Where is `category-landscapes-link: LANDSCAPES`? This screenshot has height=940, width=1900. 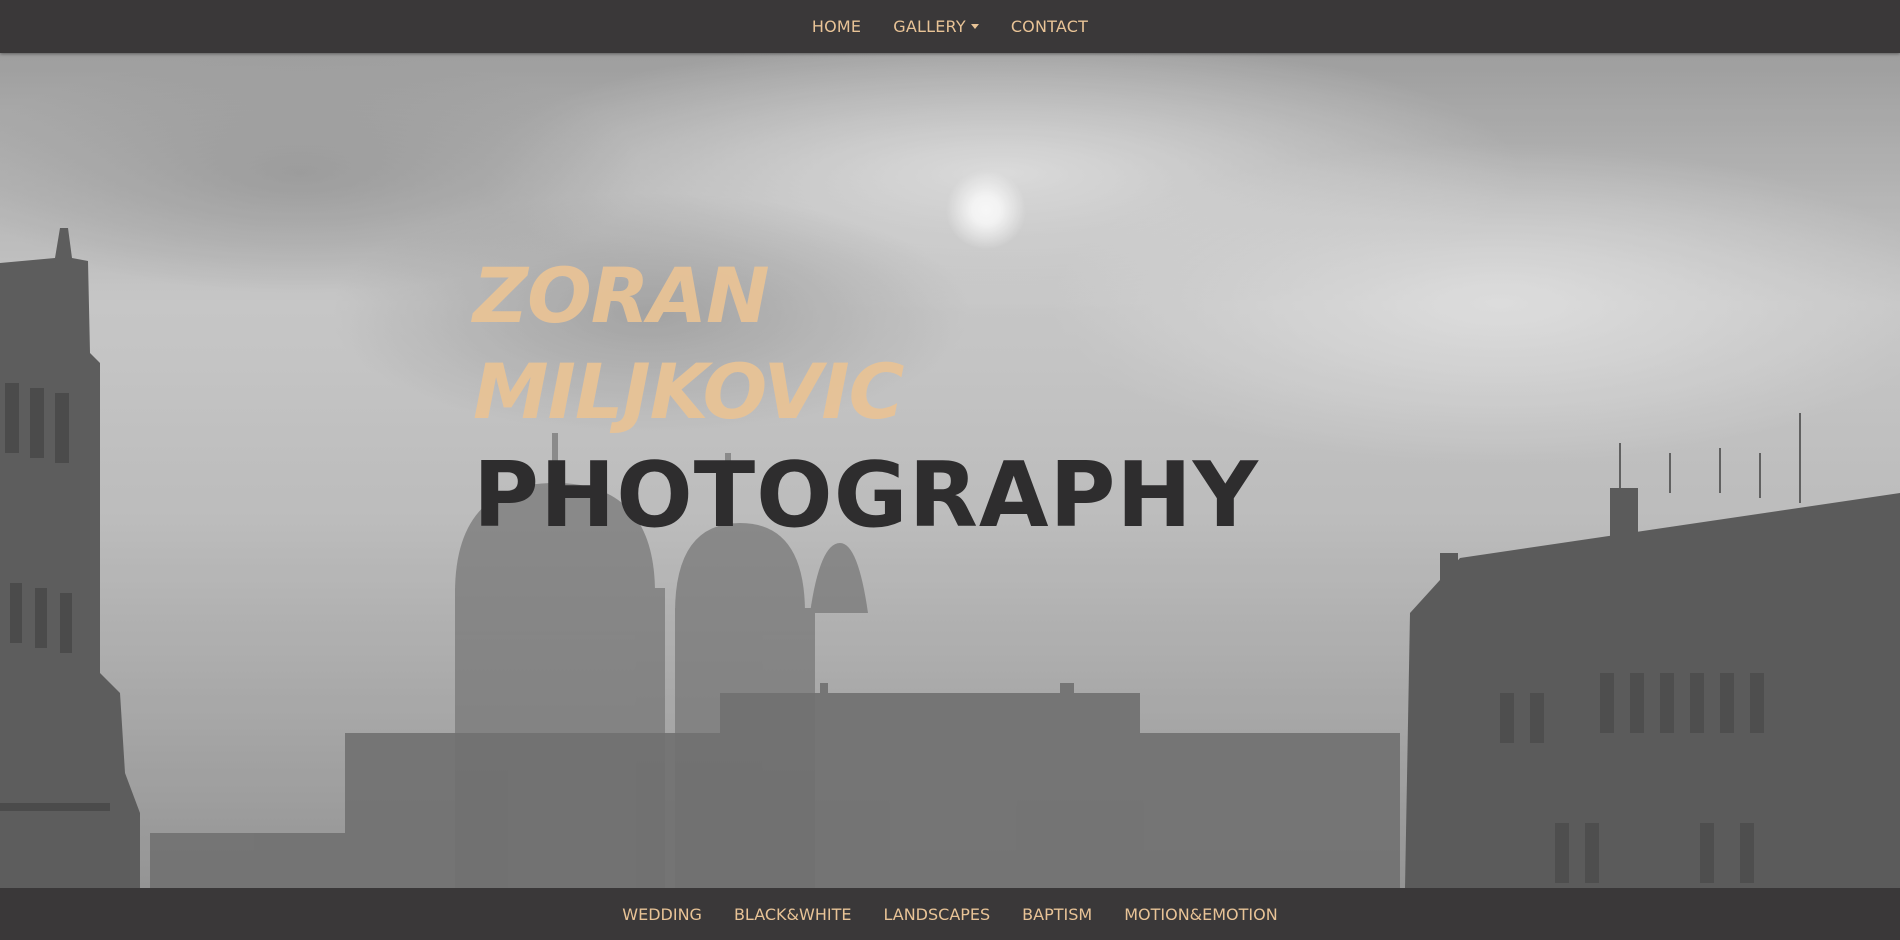 category-landscapes-link: LANDSCAPES is located at coordinates (936, 914).